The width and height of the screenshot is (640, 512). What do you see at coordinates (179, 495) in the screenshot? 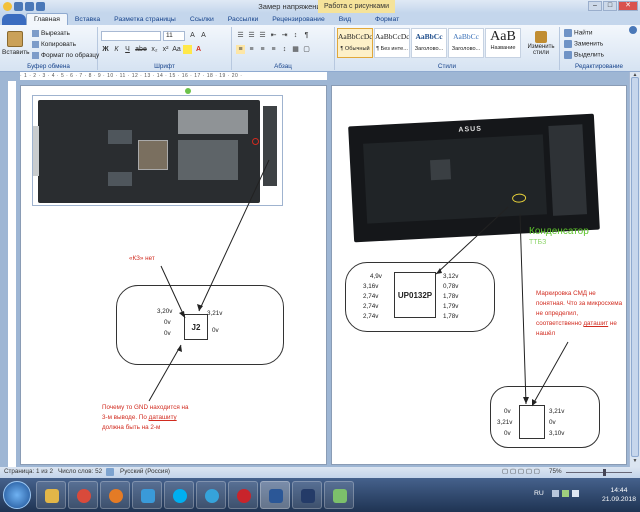
I see `taskbar-app-skype` at bounding box center [179, 495].